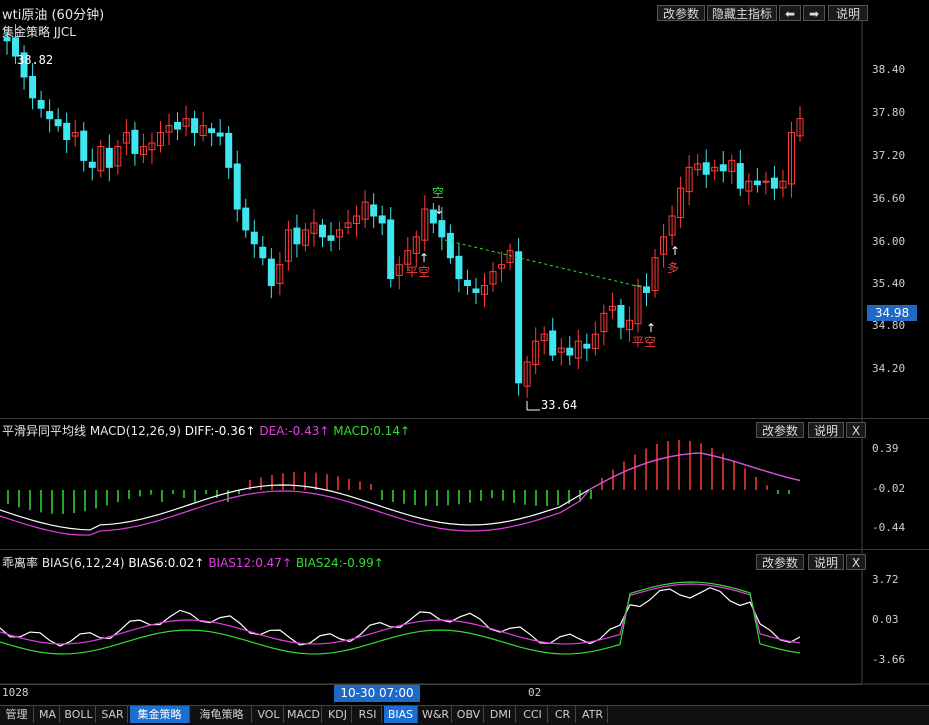  I want to click on bias-params-button: 改参数, so click(780, 562).